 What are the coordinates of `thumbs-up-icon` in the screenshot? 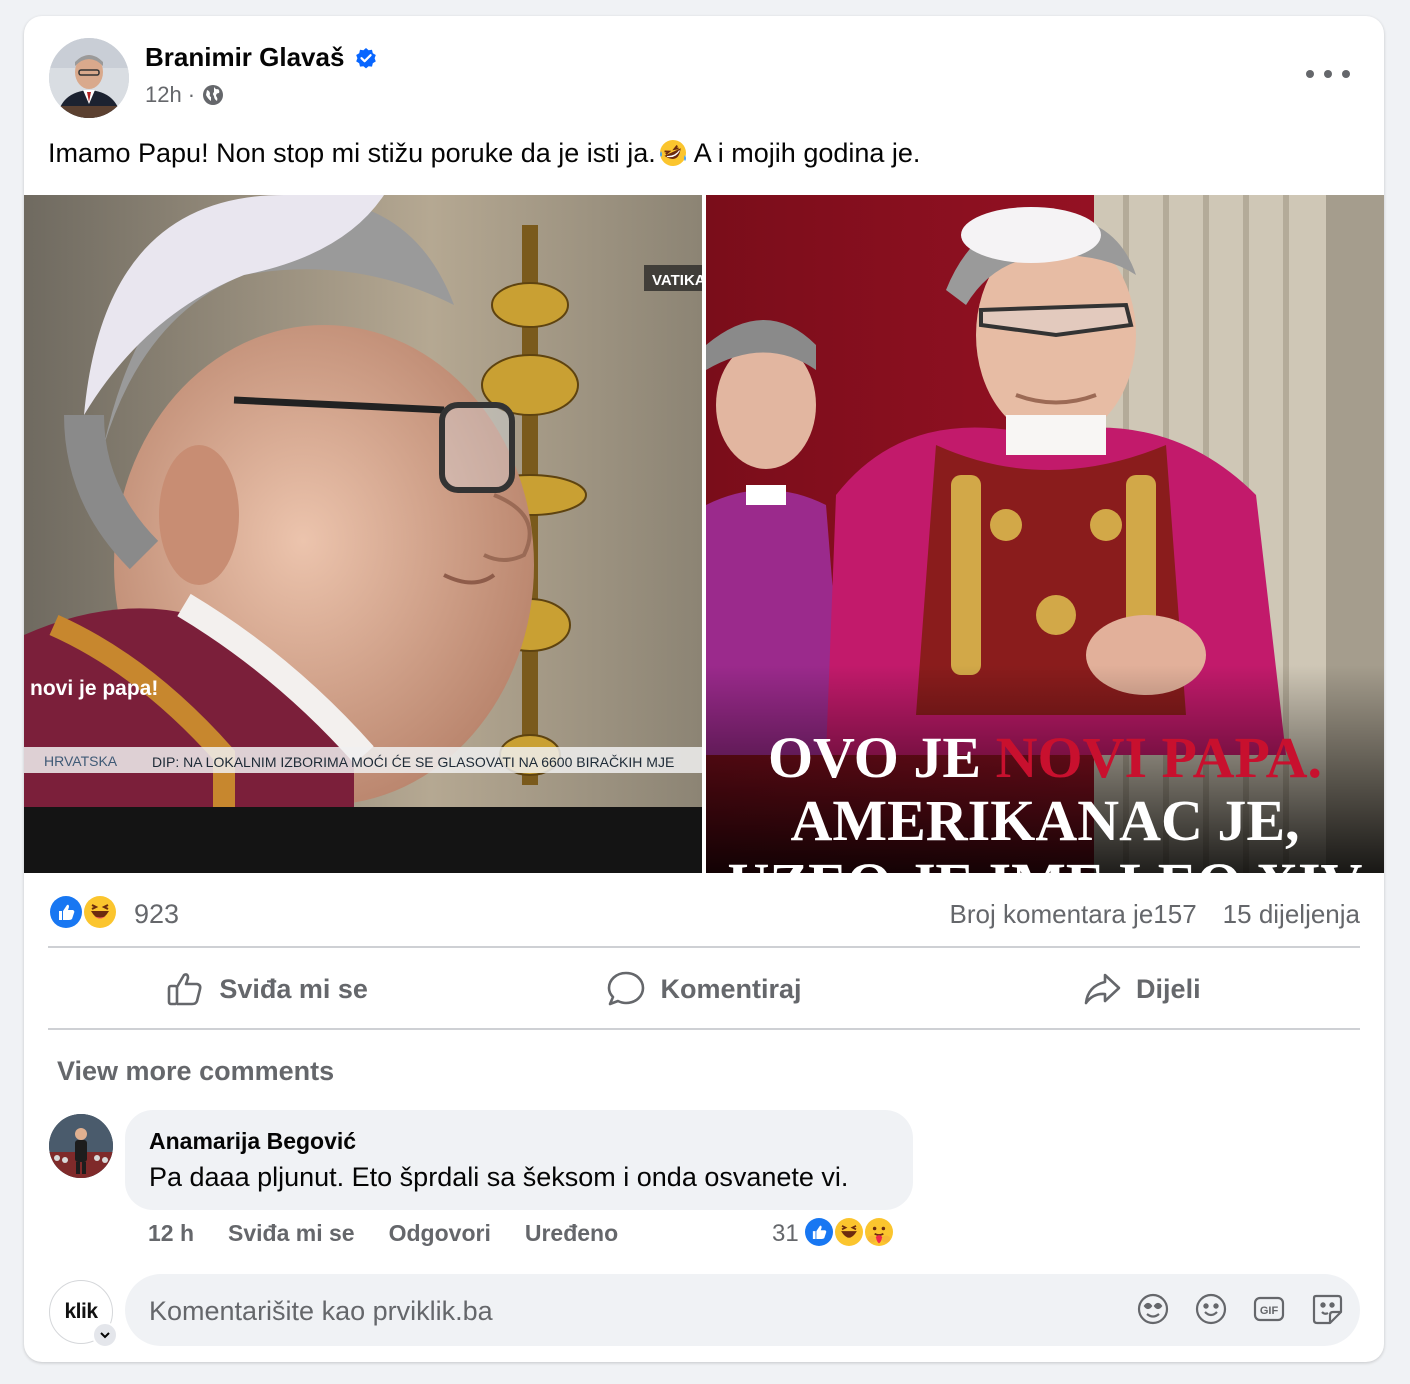 It's located at (185, 989).